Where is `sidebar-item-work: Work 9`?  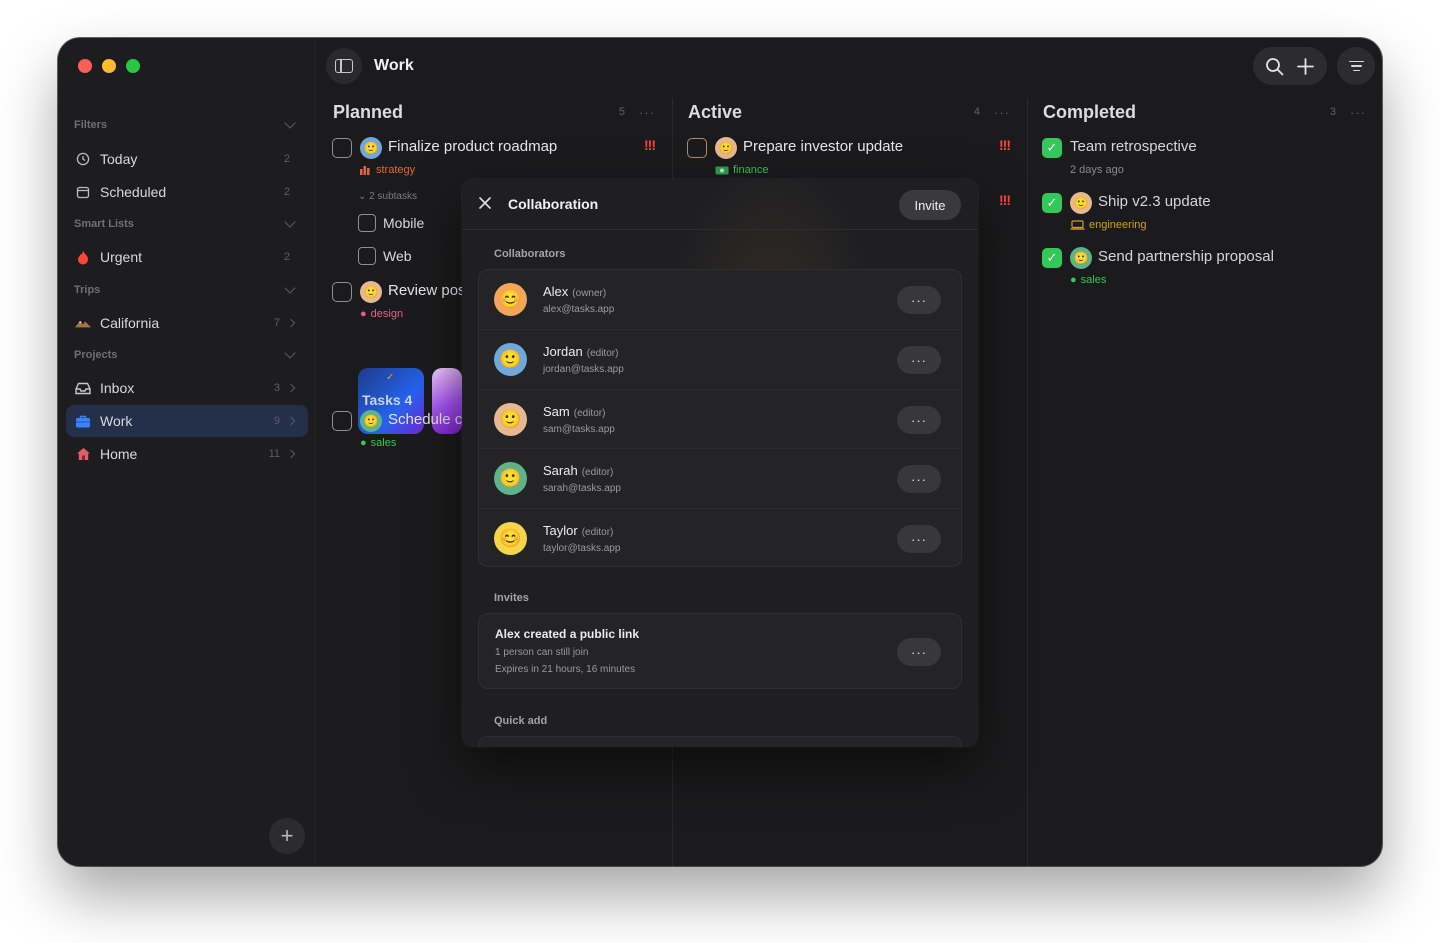
sidebar-item-work: Work 9 is located at coordinates (187, 421).